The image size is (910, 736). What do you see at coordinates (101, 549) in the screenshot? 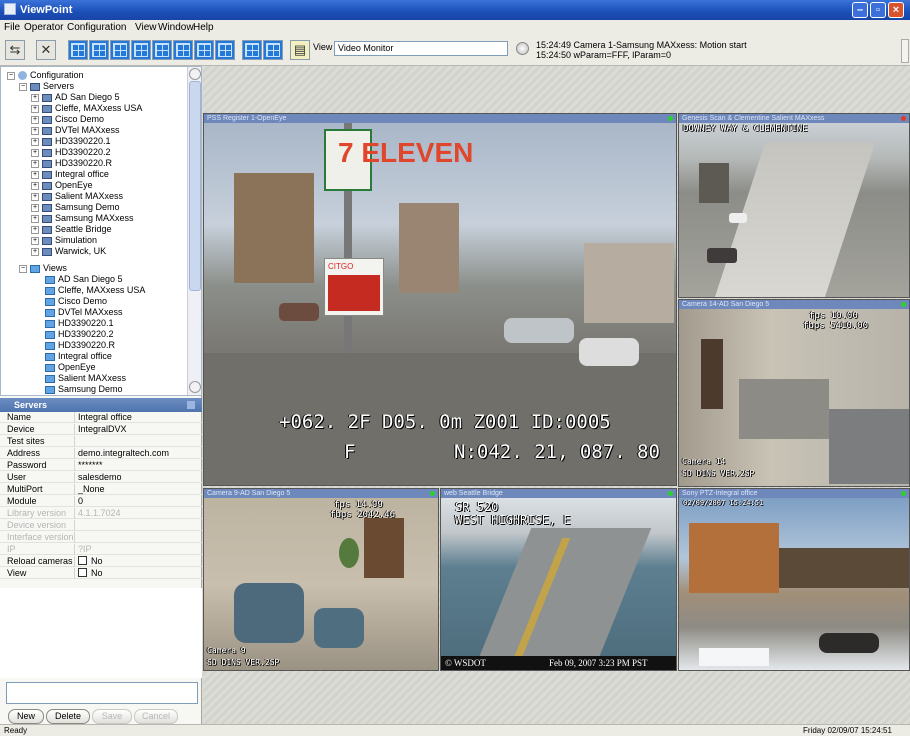
I see `property-row: IP ?IP` at bounding box center [101, 549].